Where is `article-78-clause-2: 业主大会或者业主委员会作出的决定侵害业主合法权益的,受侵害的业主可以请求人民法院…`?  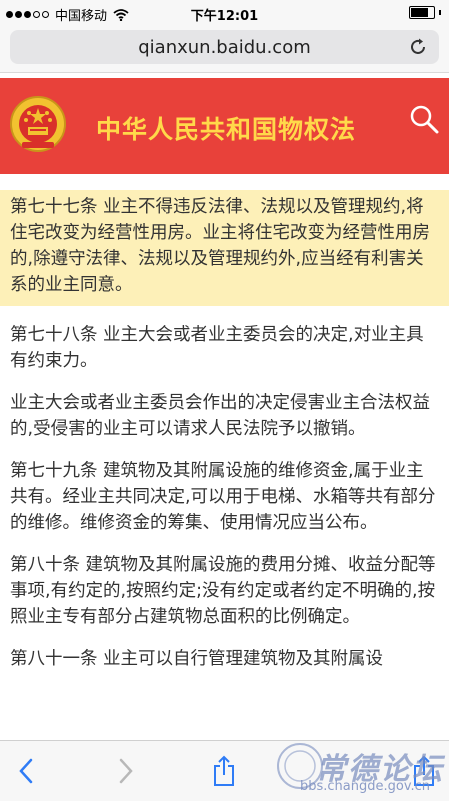
article-78-clause-2: 业主大会或者业主委员会作出的决定侵害业主合法权益的,受侵害的业主可以请求人民法院… is located at coordinates (220, 416).